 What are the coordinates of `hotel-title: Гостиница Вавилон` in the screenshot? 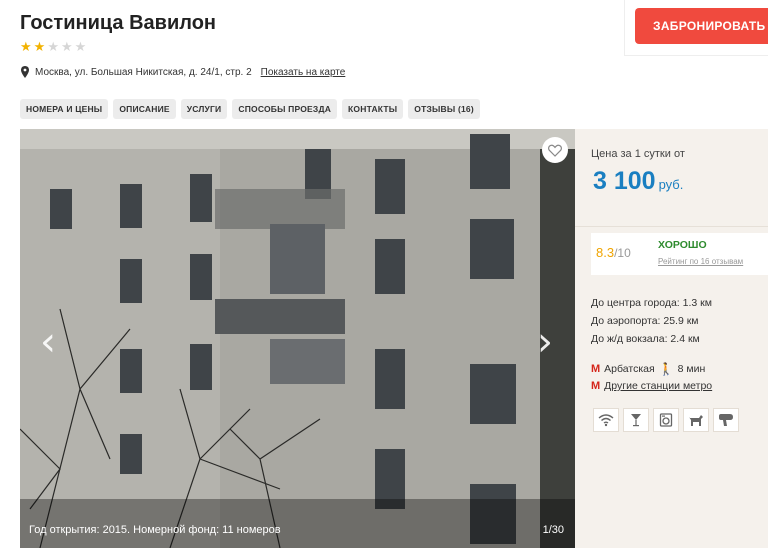 It's located at (118, 23).